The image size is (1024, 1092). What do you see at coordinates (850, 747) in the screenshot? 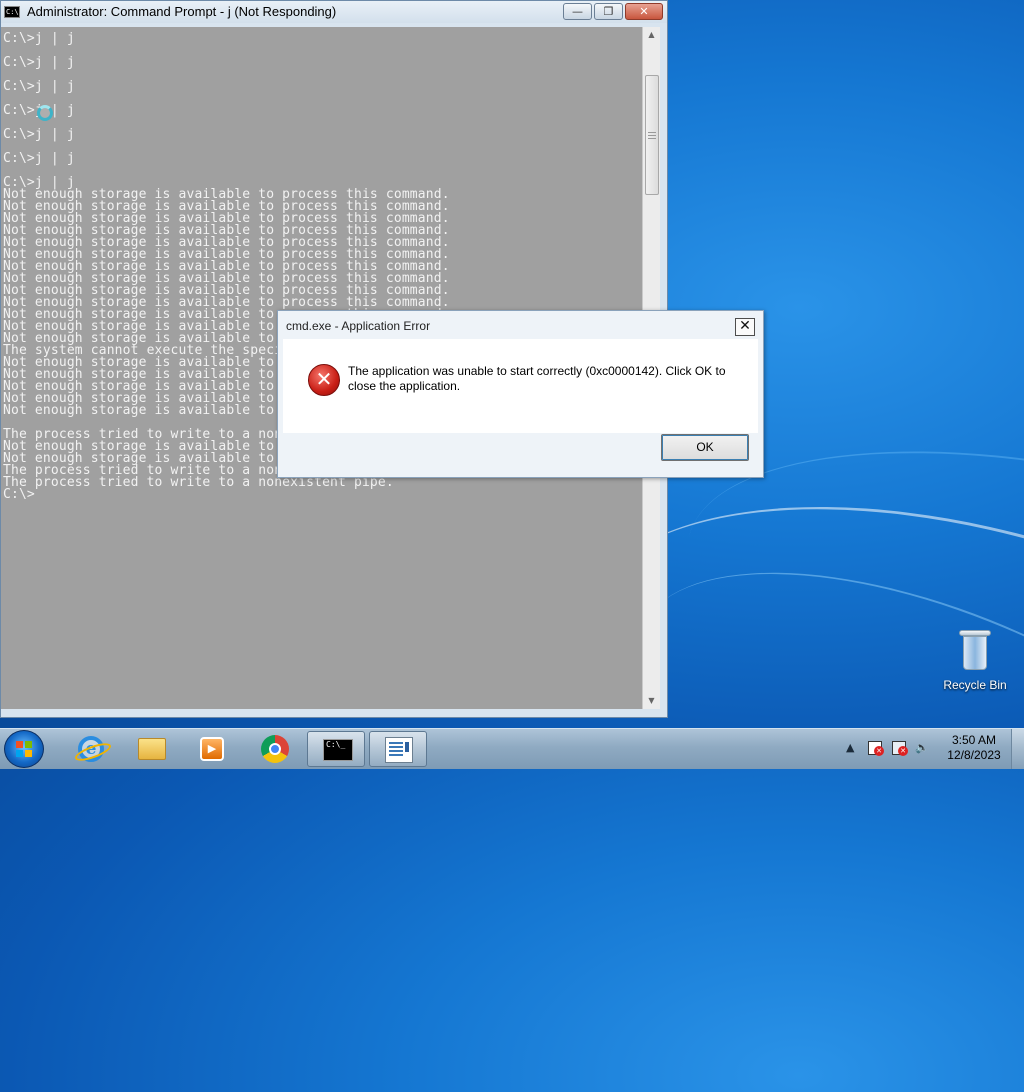
I see `show-hidden-icons-arrow-icon: ▲` at bounding box center [850, 747].